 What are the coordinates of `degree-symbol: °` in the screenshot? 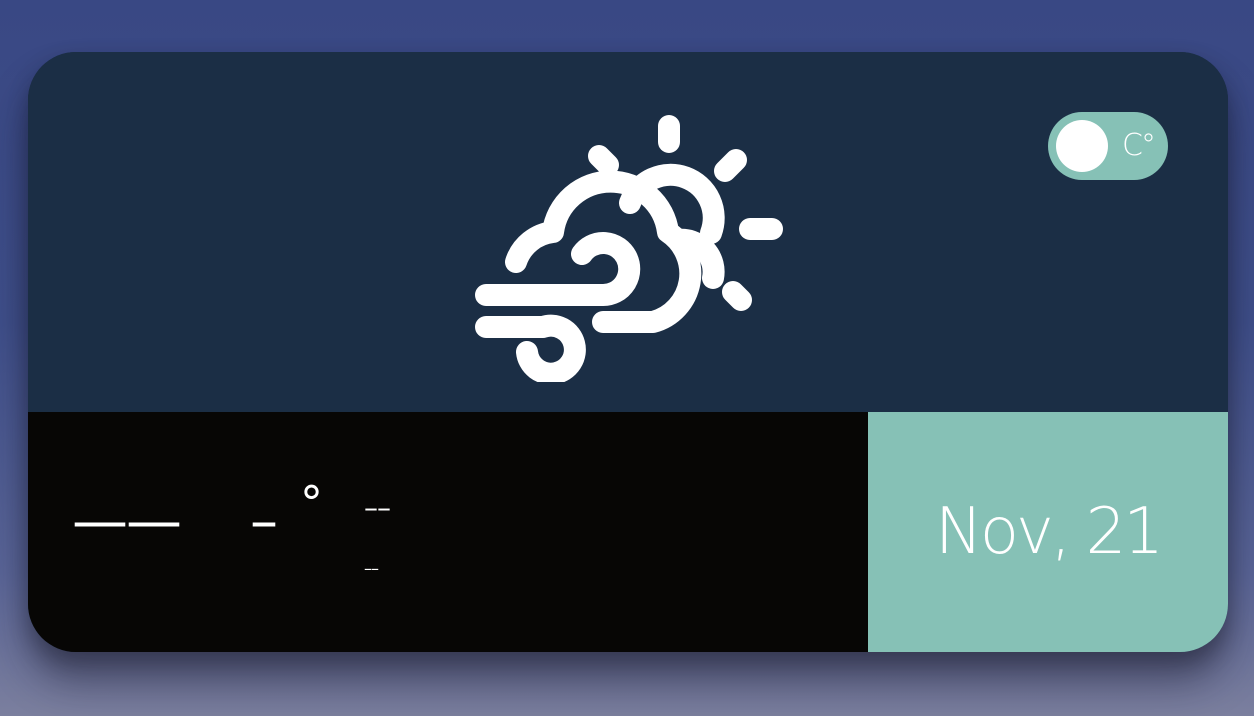 It's located at (311, 503).